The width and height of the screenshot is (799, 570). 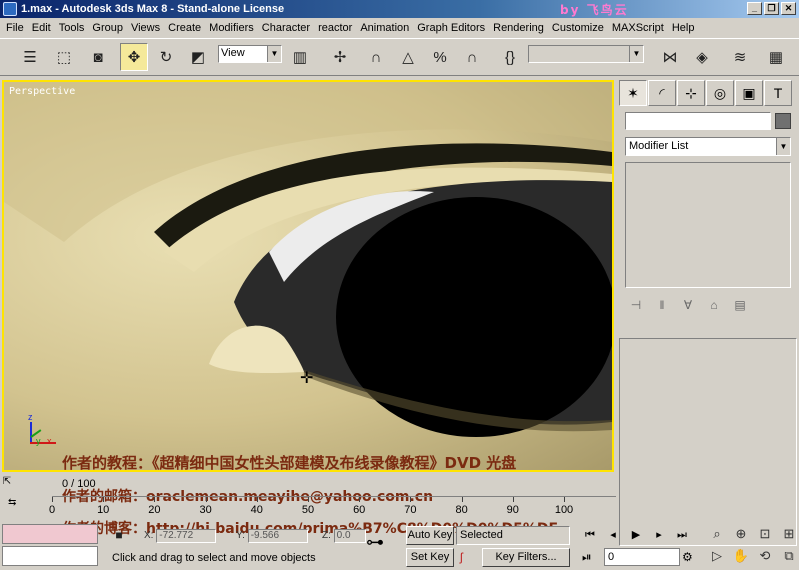 What do you see at coordinates (30, 417) in the screenshot?
I see `axis-z-label: z` at bounding box center [30, 417].